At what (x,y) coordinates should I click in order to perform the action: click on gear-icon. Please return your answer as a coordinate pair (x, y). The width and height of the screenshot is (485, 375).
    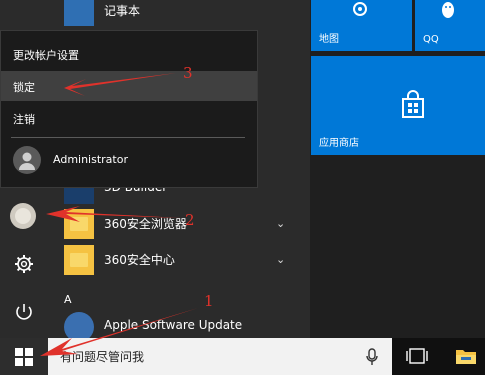
    Looking at the image, I should click on (24, 264).